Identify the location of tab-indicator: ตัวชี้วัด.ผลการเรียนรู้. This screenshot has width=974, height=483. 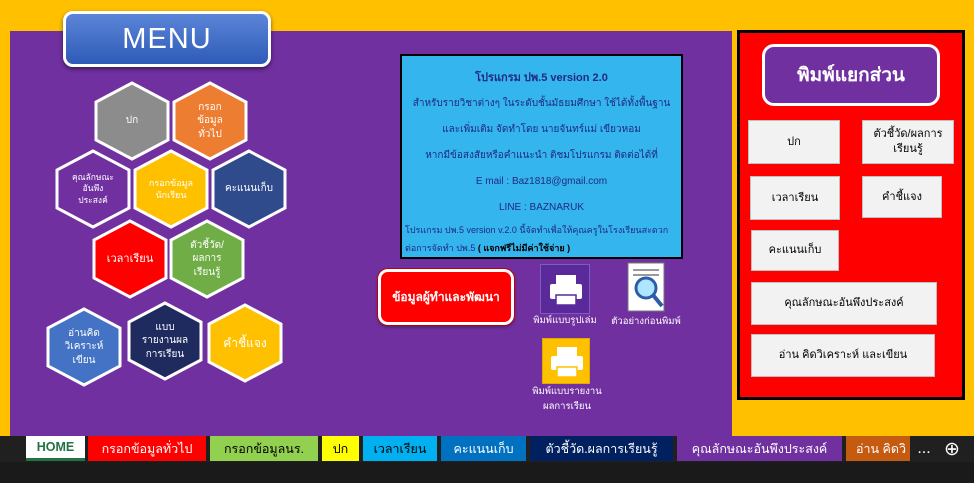
(601, 448).